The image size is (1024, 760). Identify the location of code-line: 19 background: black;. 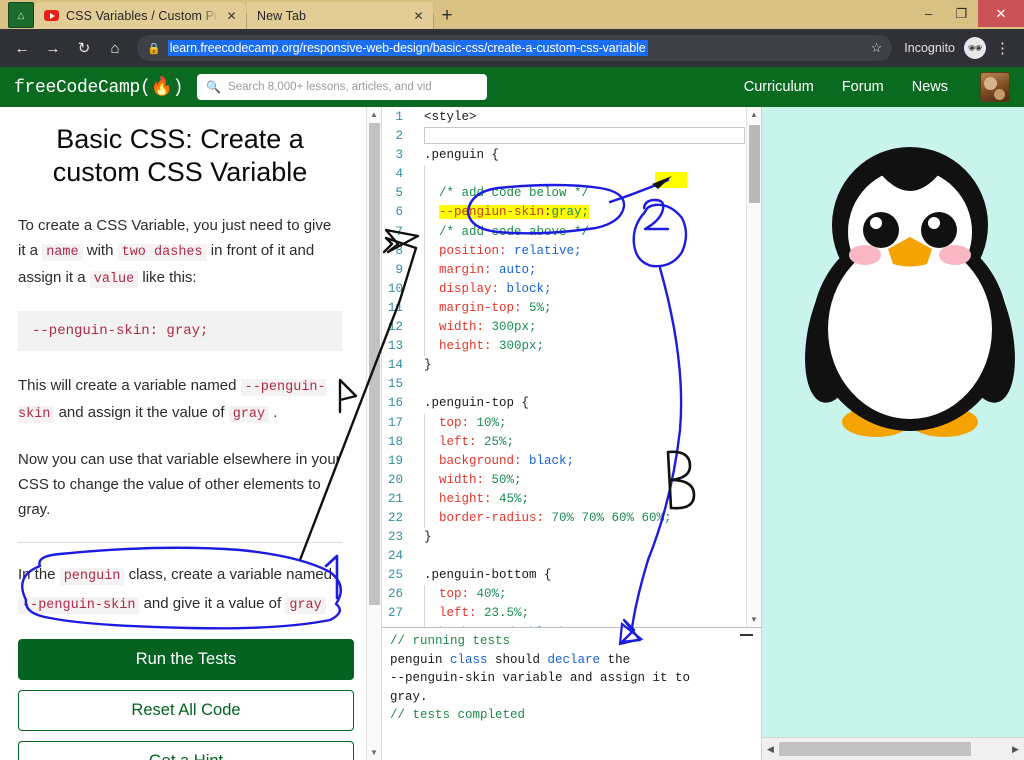
(571, 461).